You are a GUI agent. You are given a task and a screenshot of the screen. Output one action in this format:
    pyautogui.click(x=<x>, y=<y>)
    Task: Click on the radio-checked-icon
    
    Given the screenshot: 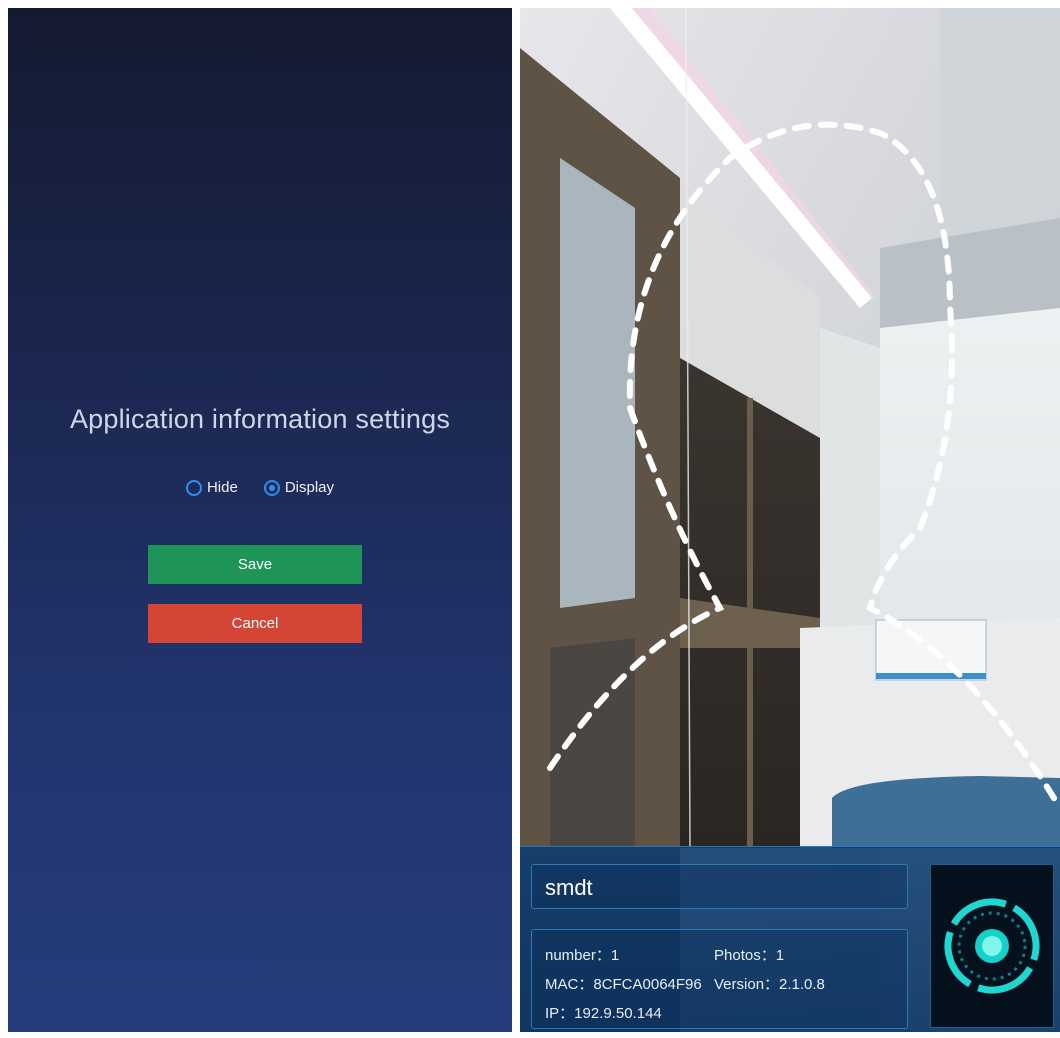 What is the action you would take?
    pyautogui.click(x=271, y=487)
    